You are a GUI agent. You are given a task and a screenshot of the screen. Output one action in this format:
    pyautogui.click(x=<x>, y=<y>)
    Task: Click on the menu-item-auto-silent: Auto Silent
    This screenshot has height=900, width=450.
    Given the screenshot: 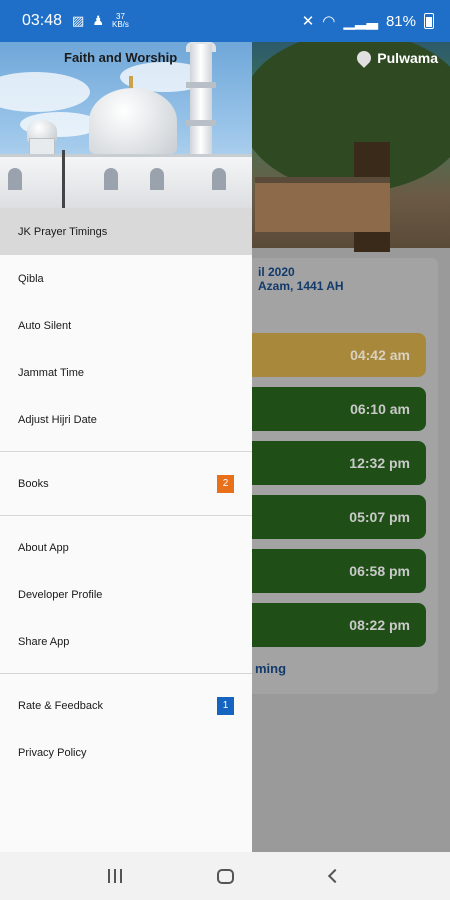 What is the action you would take?
    pyautogui.click(x=126, y=325)
    